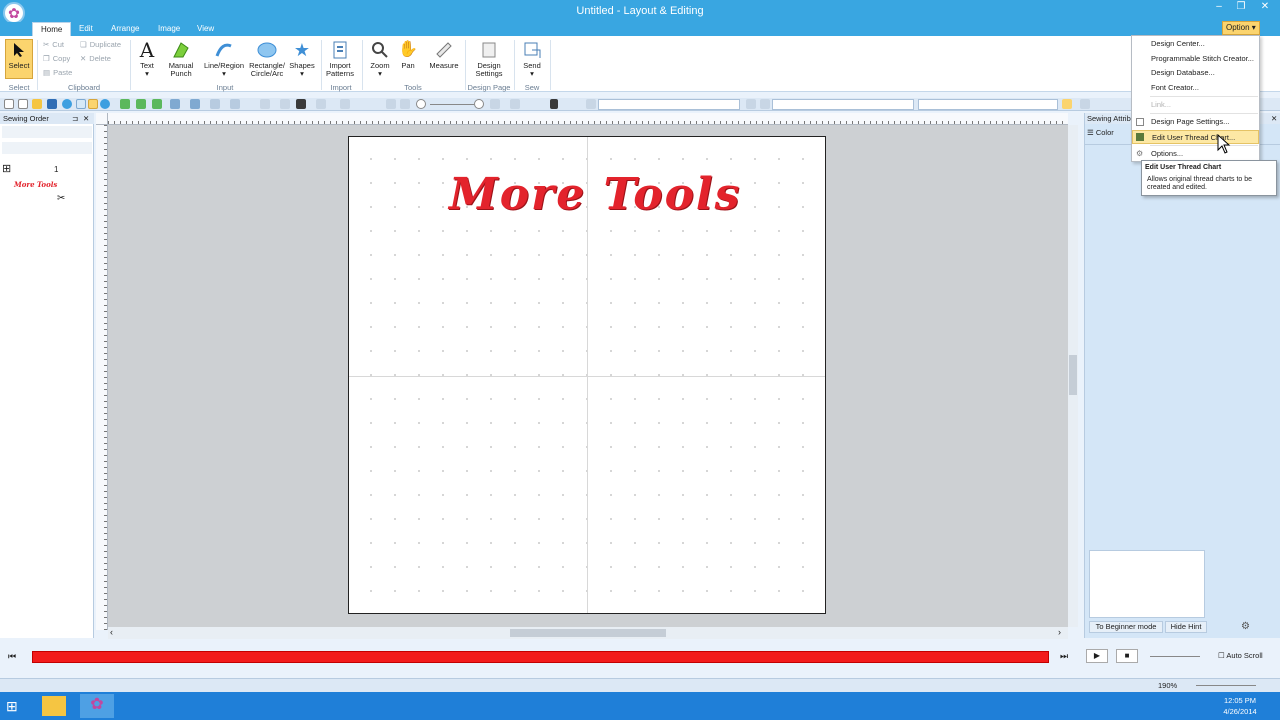 Image resolution: width=1280 pixels, height=720 pixels. Describe the element at coordinates (1064, 656) in the screenshot. I see `skip-end-icon: ⏭` at that location.